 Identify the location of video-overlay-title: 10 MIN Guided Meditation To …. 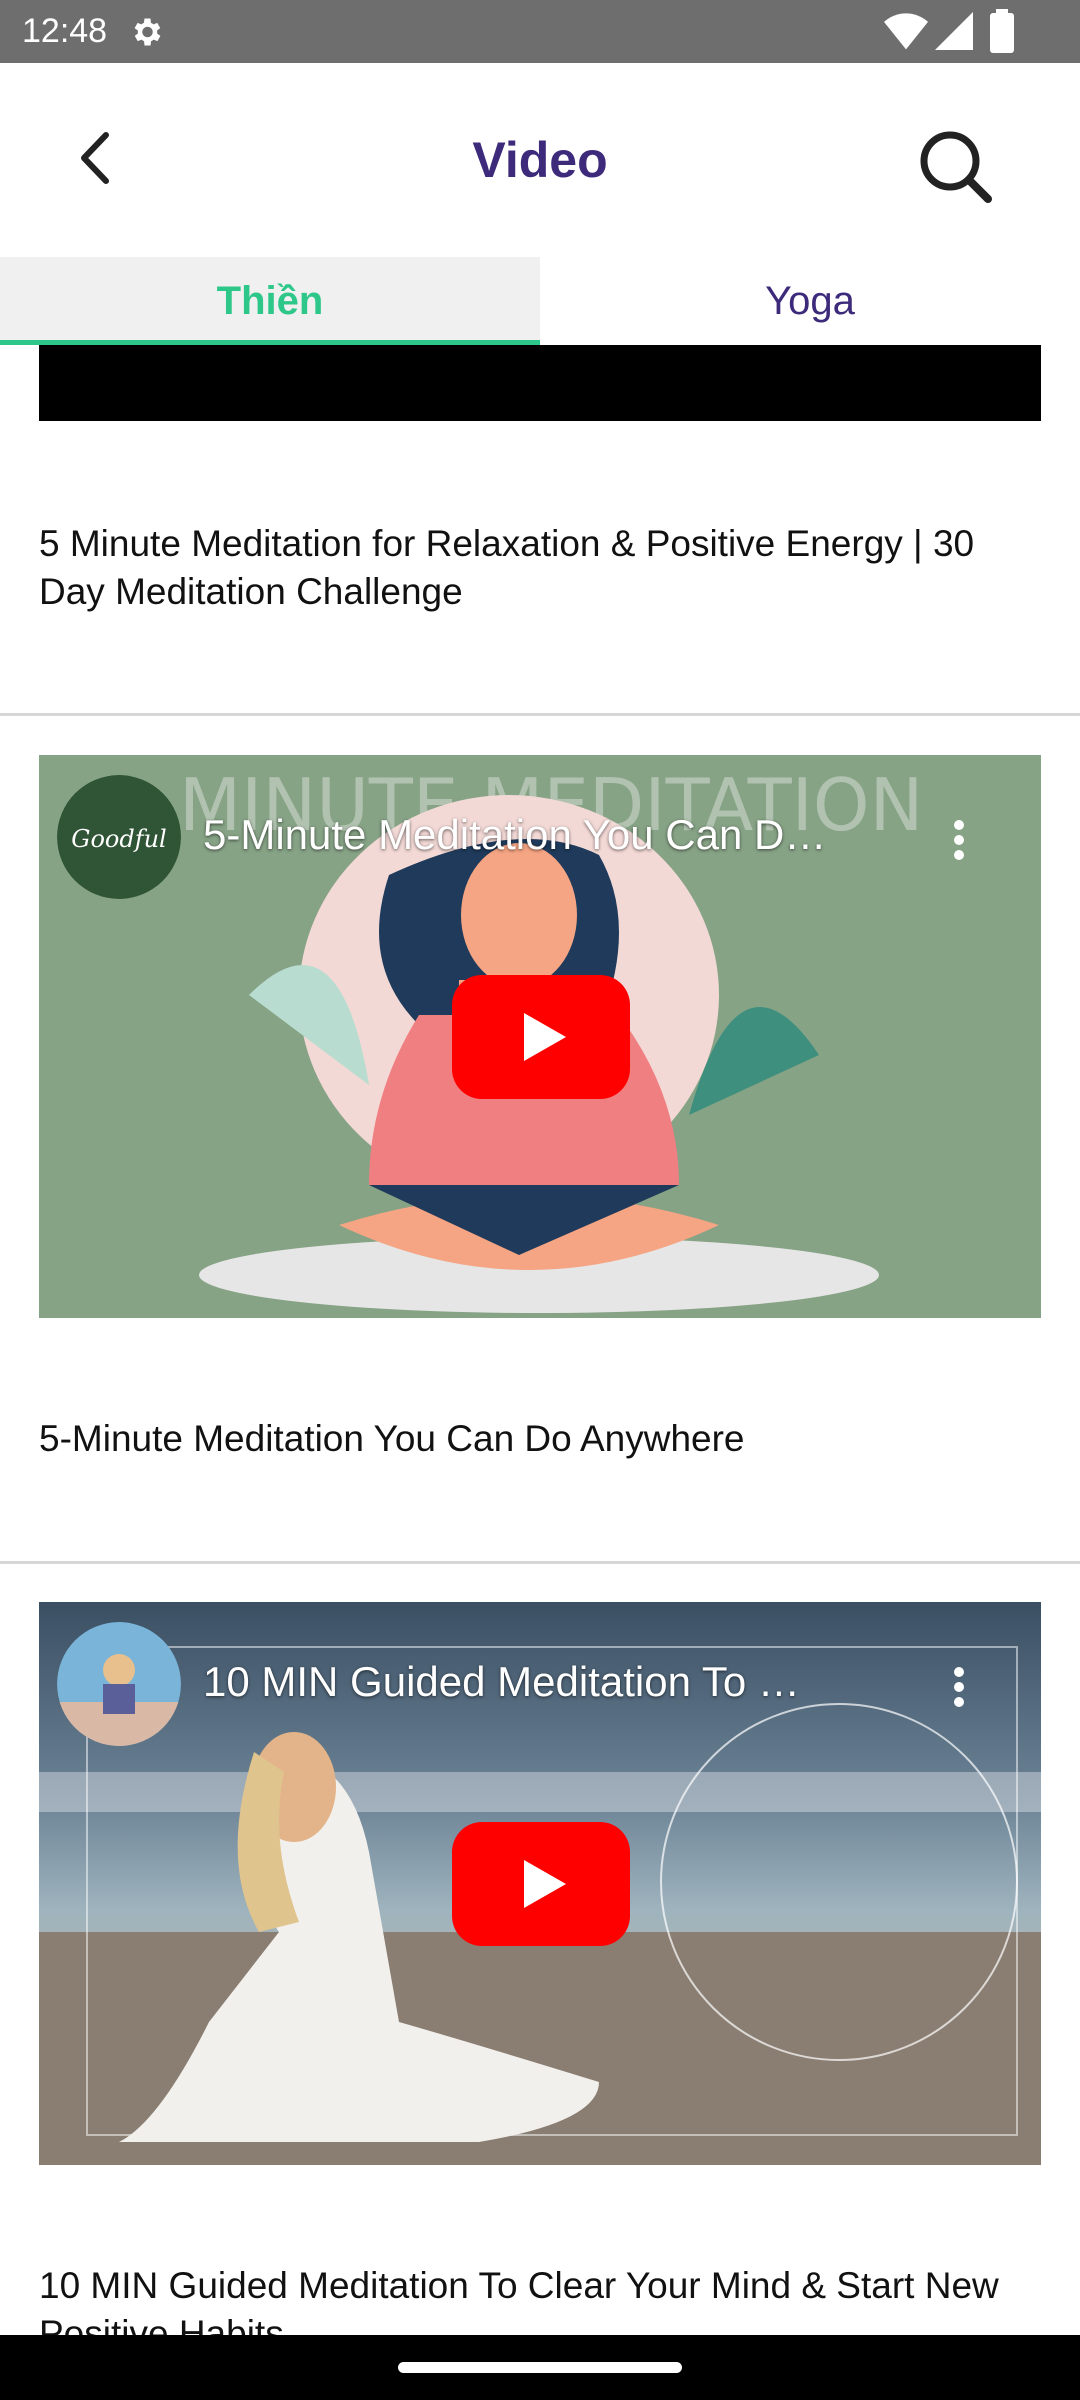
(501, 1681).